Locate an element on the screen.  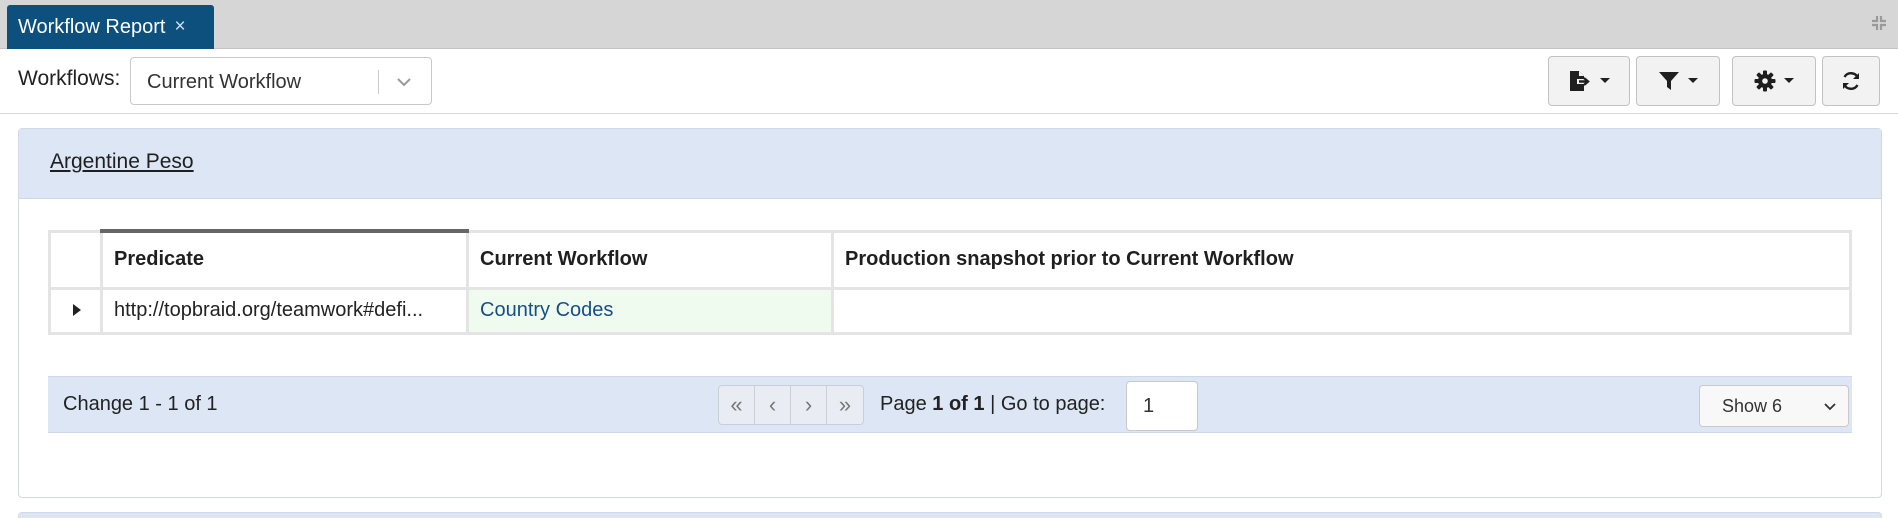
filter-button is located at coordinates (1678, 81).